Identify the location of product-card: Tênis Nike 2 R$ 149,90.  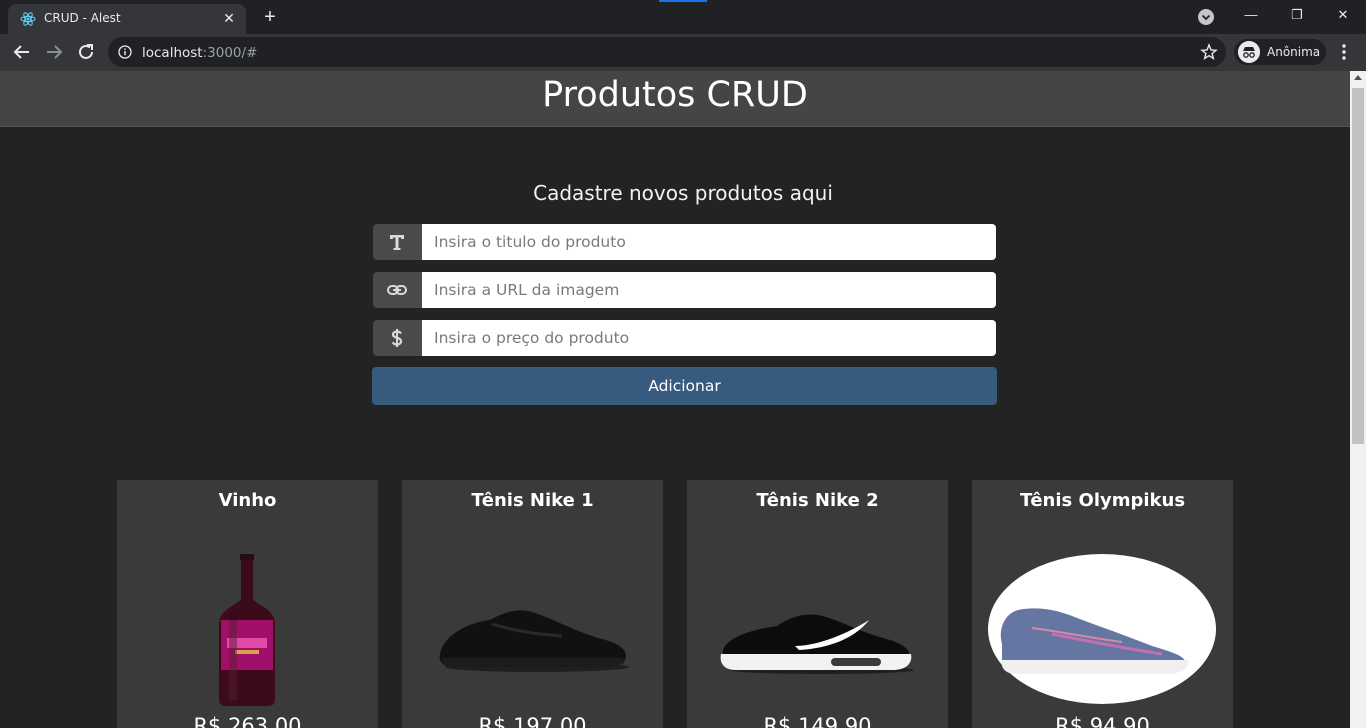
(817, 604).